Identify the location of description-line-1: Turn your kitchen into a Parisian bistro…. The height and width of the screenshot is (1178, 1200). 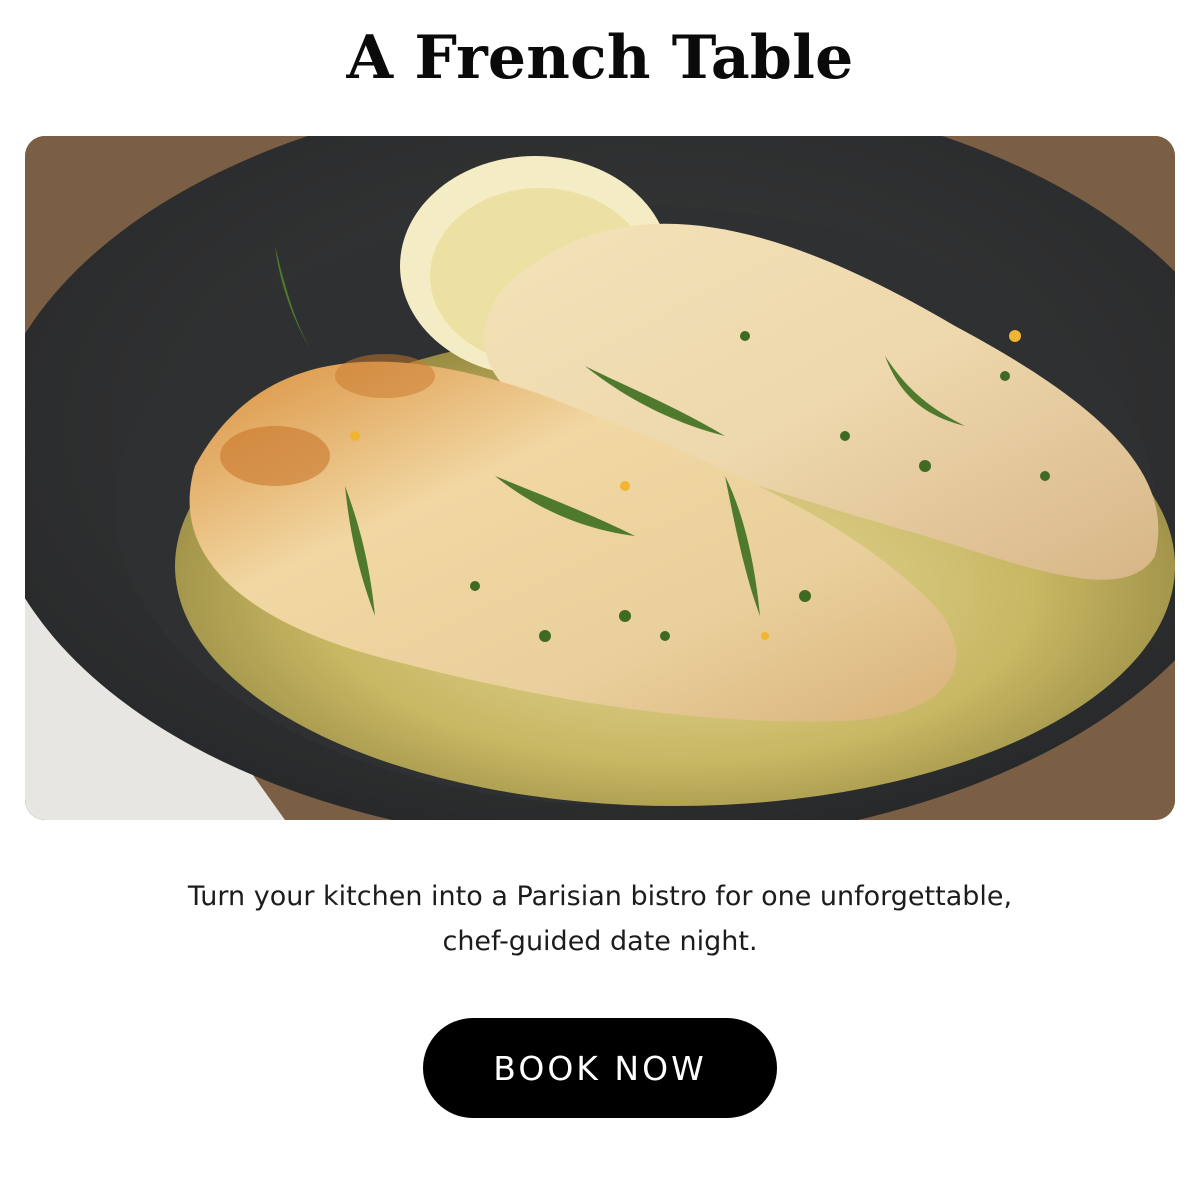
(600, 896).